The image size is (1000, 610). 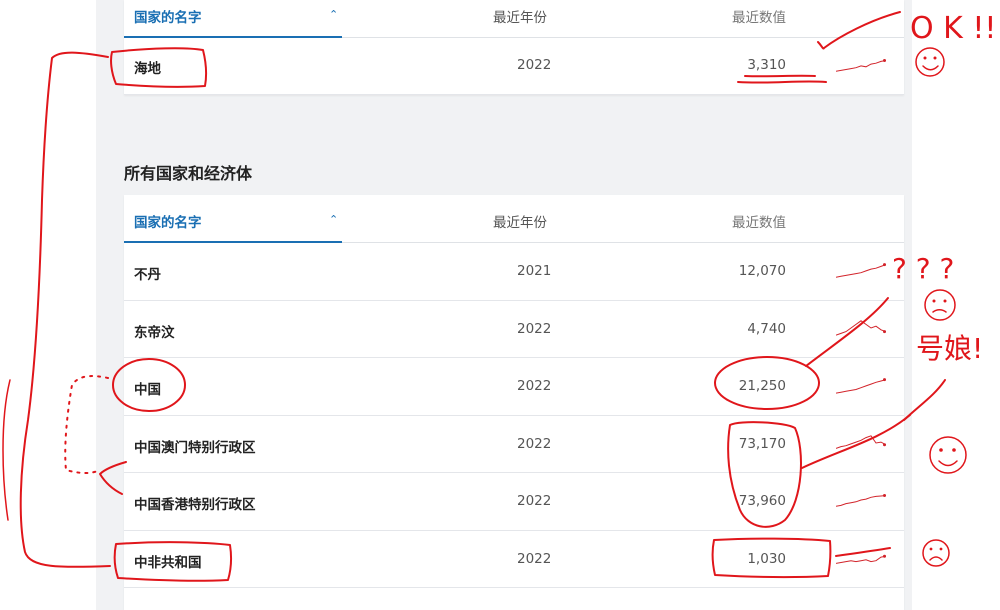 What do you see at coordinates (766, 558) in the screenshot?
I see `latest-value: 1,030` at bounding box center [766, 558].